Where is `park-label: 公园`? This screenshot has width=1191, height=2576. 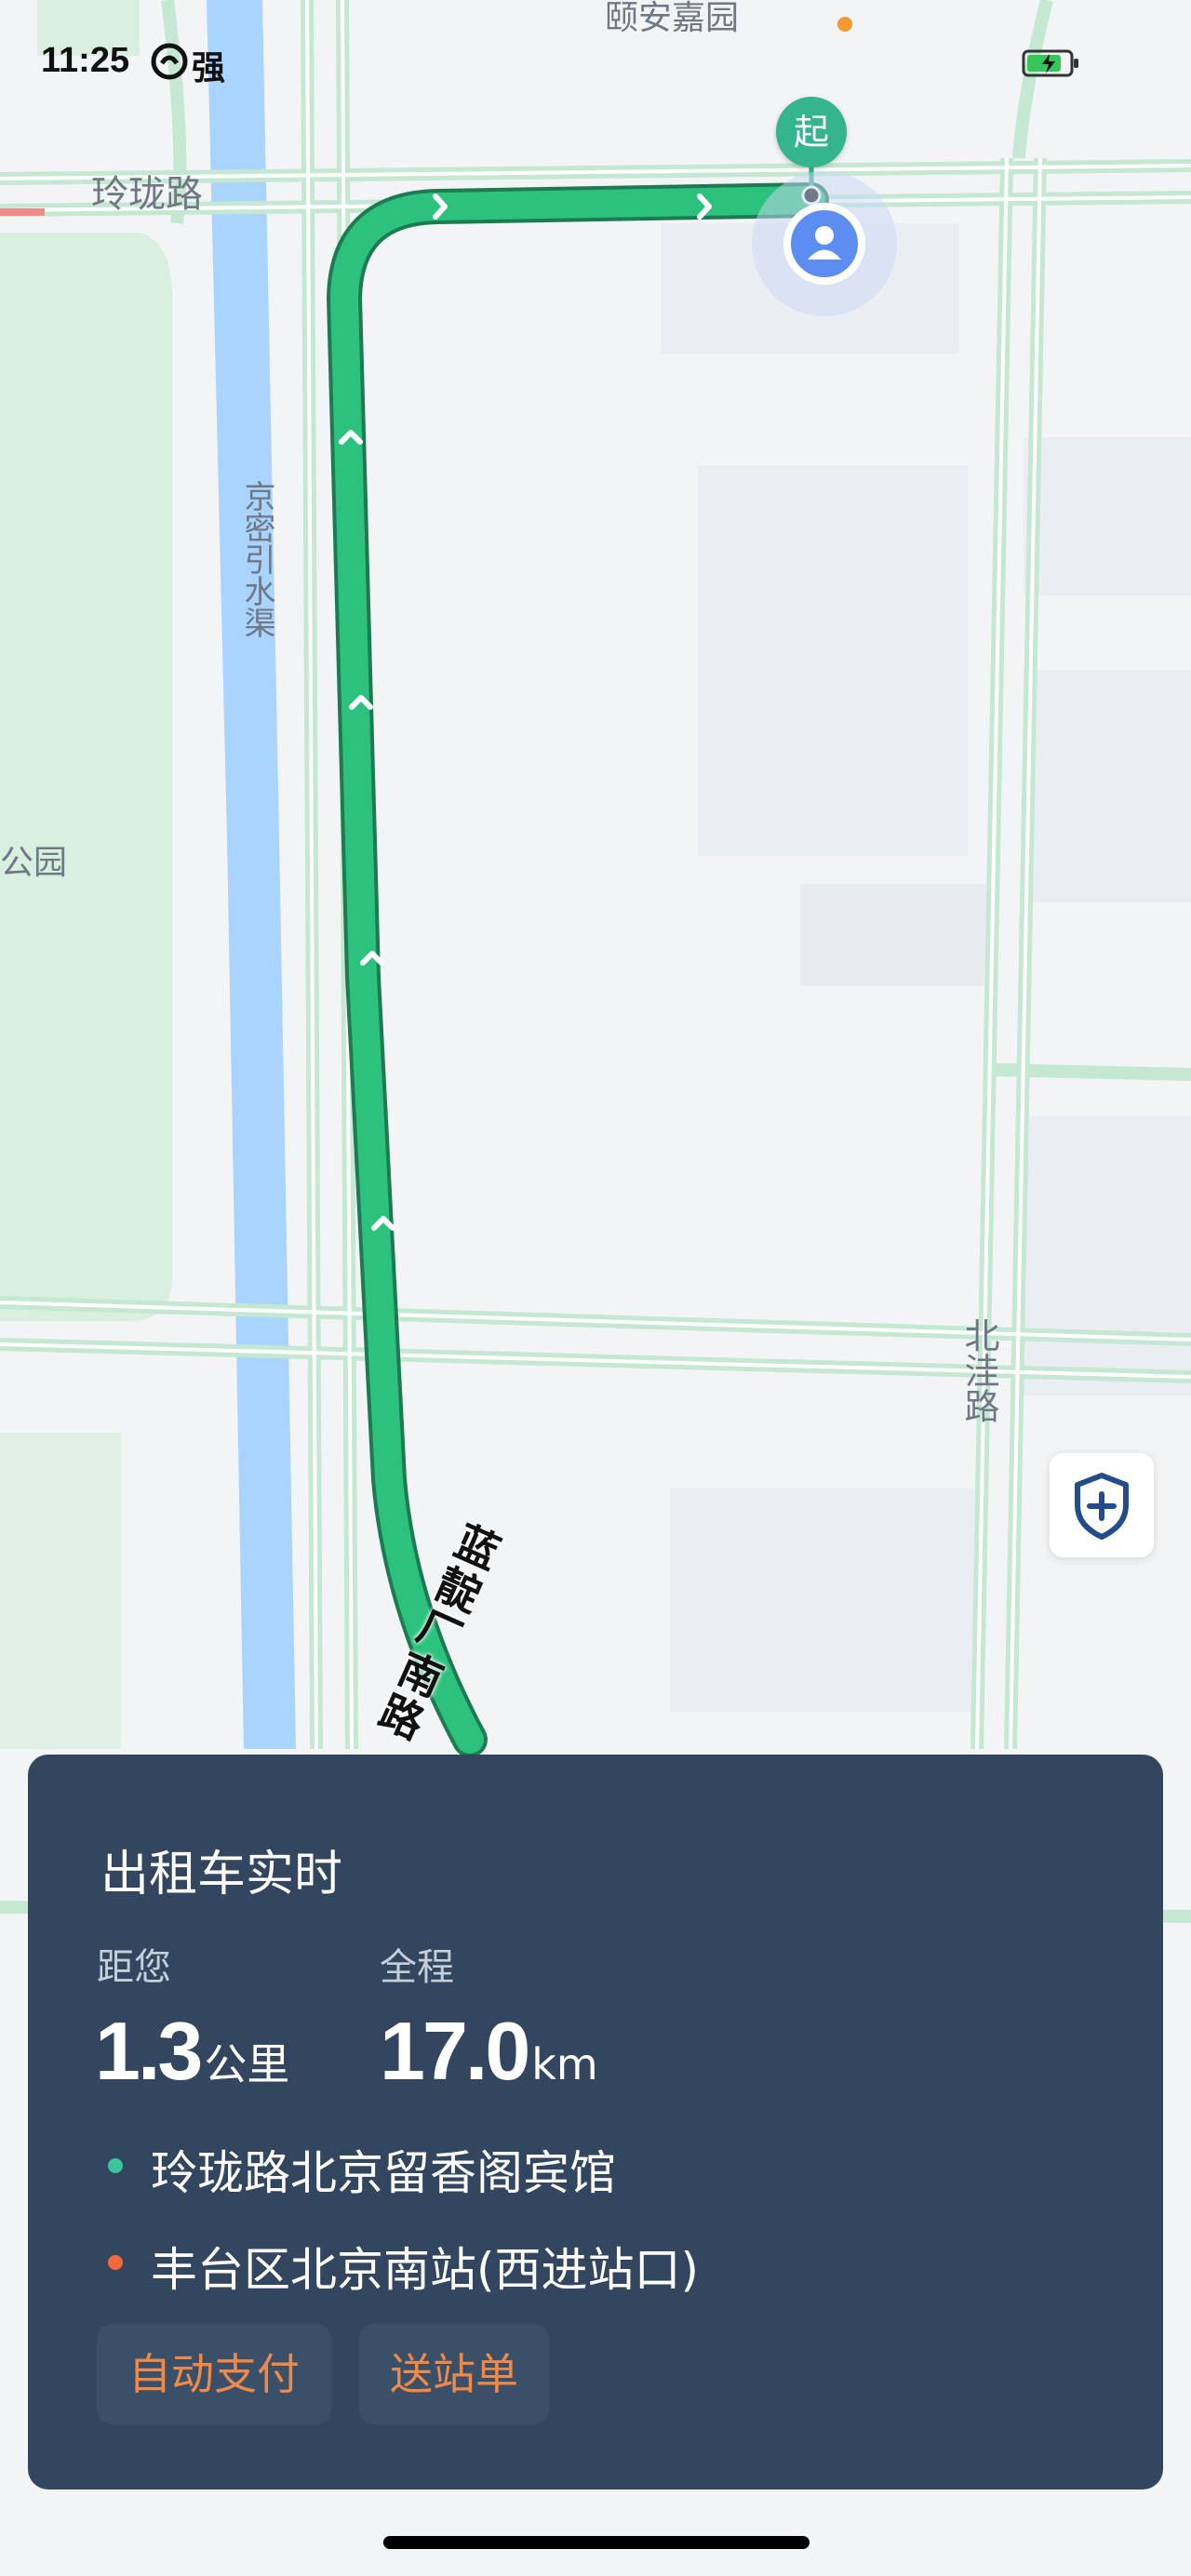 park-label: 公园 is located at coordinates (34, 863).